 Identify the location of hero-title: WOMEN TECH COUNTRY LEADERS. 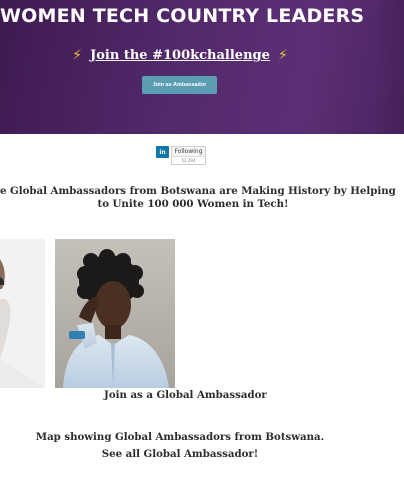
(182, 16).